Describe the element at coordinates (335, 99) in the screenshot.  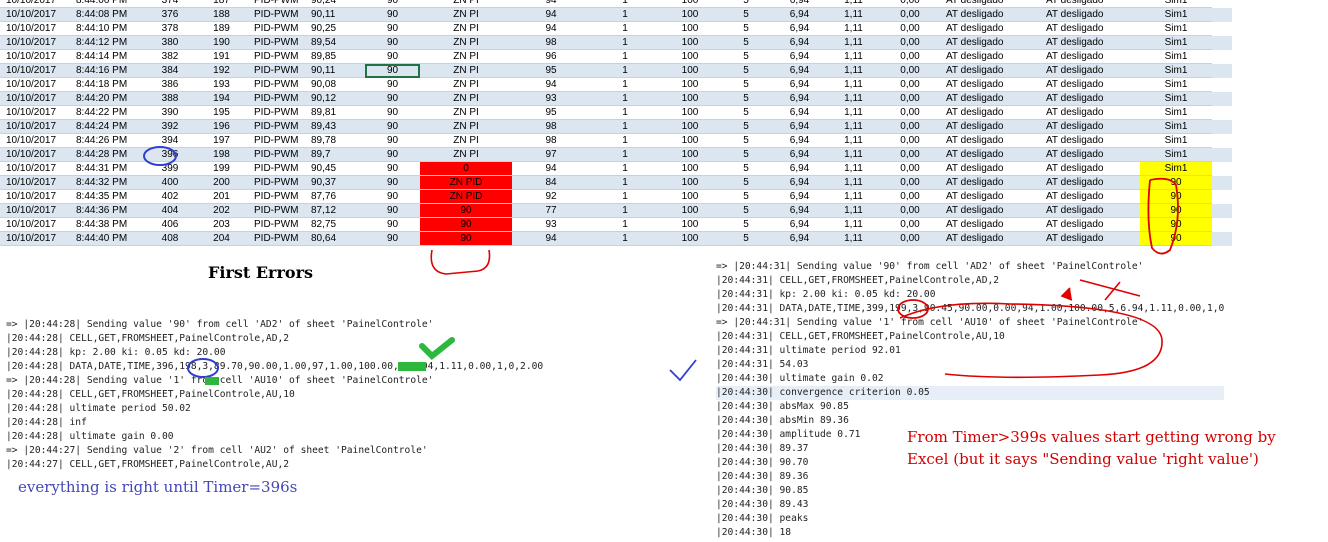
I see `table-cell: 90,12` at that location.